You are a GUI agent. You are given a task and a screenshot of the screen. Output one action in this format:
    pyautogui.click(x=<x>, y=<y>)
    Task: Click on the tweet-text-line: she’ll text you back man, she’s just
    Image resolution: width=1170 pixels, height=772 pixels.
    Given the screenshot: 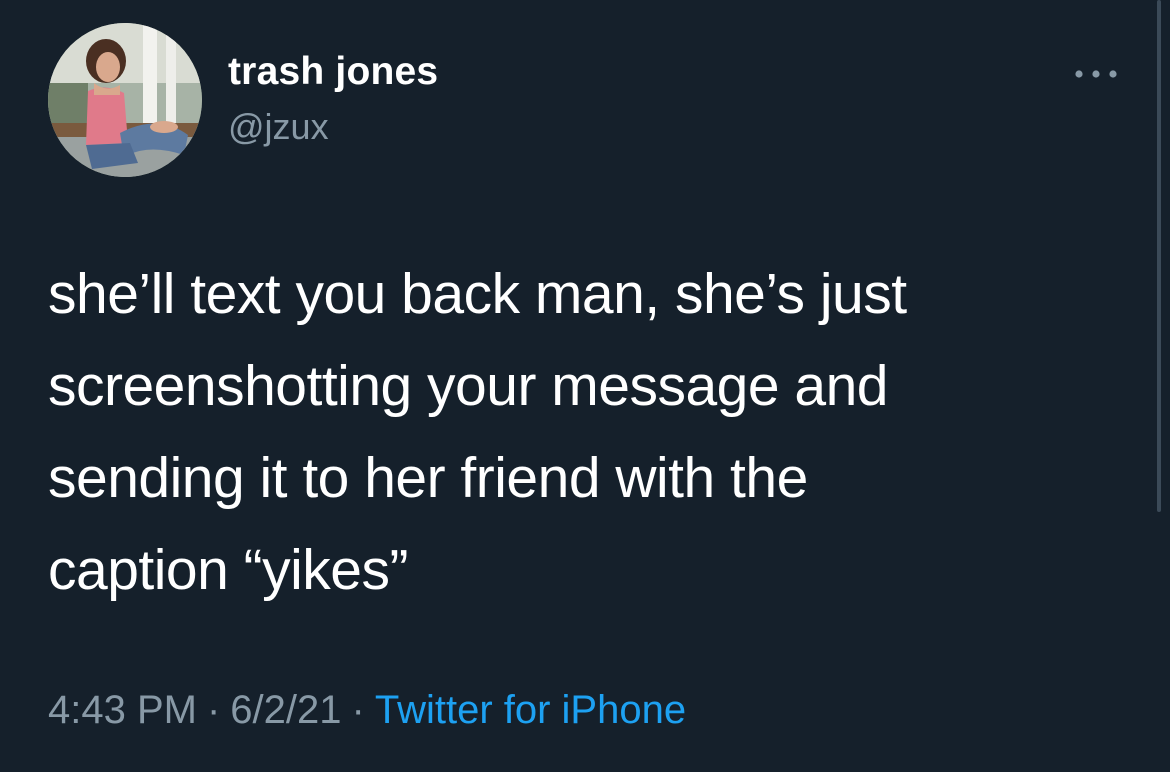 What is the action you would take?
    pyautogui.click(x=477, y=294)
    